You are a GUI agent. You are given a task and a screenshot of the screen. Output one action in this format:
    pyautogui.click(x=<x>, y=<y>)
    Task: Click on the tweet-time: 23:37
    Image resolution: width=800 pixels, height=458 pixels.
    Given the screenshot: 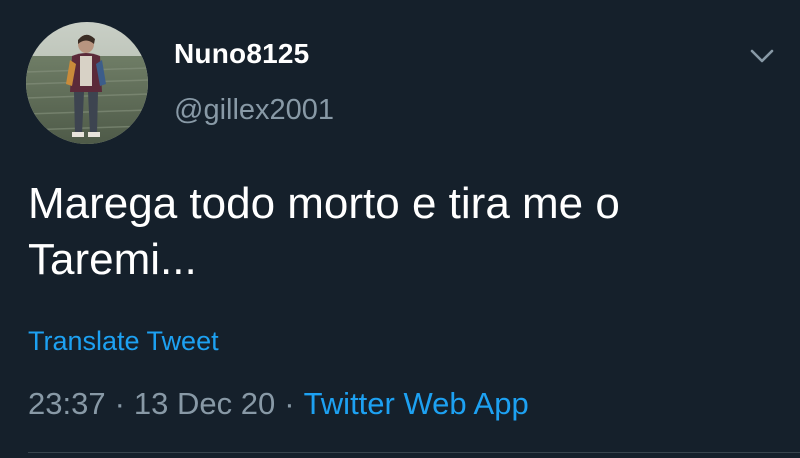 What is the action you would take?
    pyautogui.click(x=67, y=403)
    